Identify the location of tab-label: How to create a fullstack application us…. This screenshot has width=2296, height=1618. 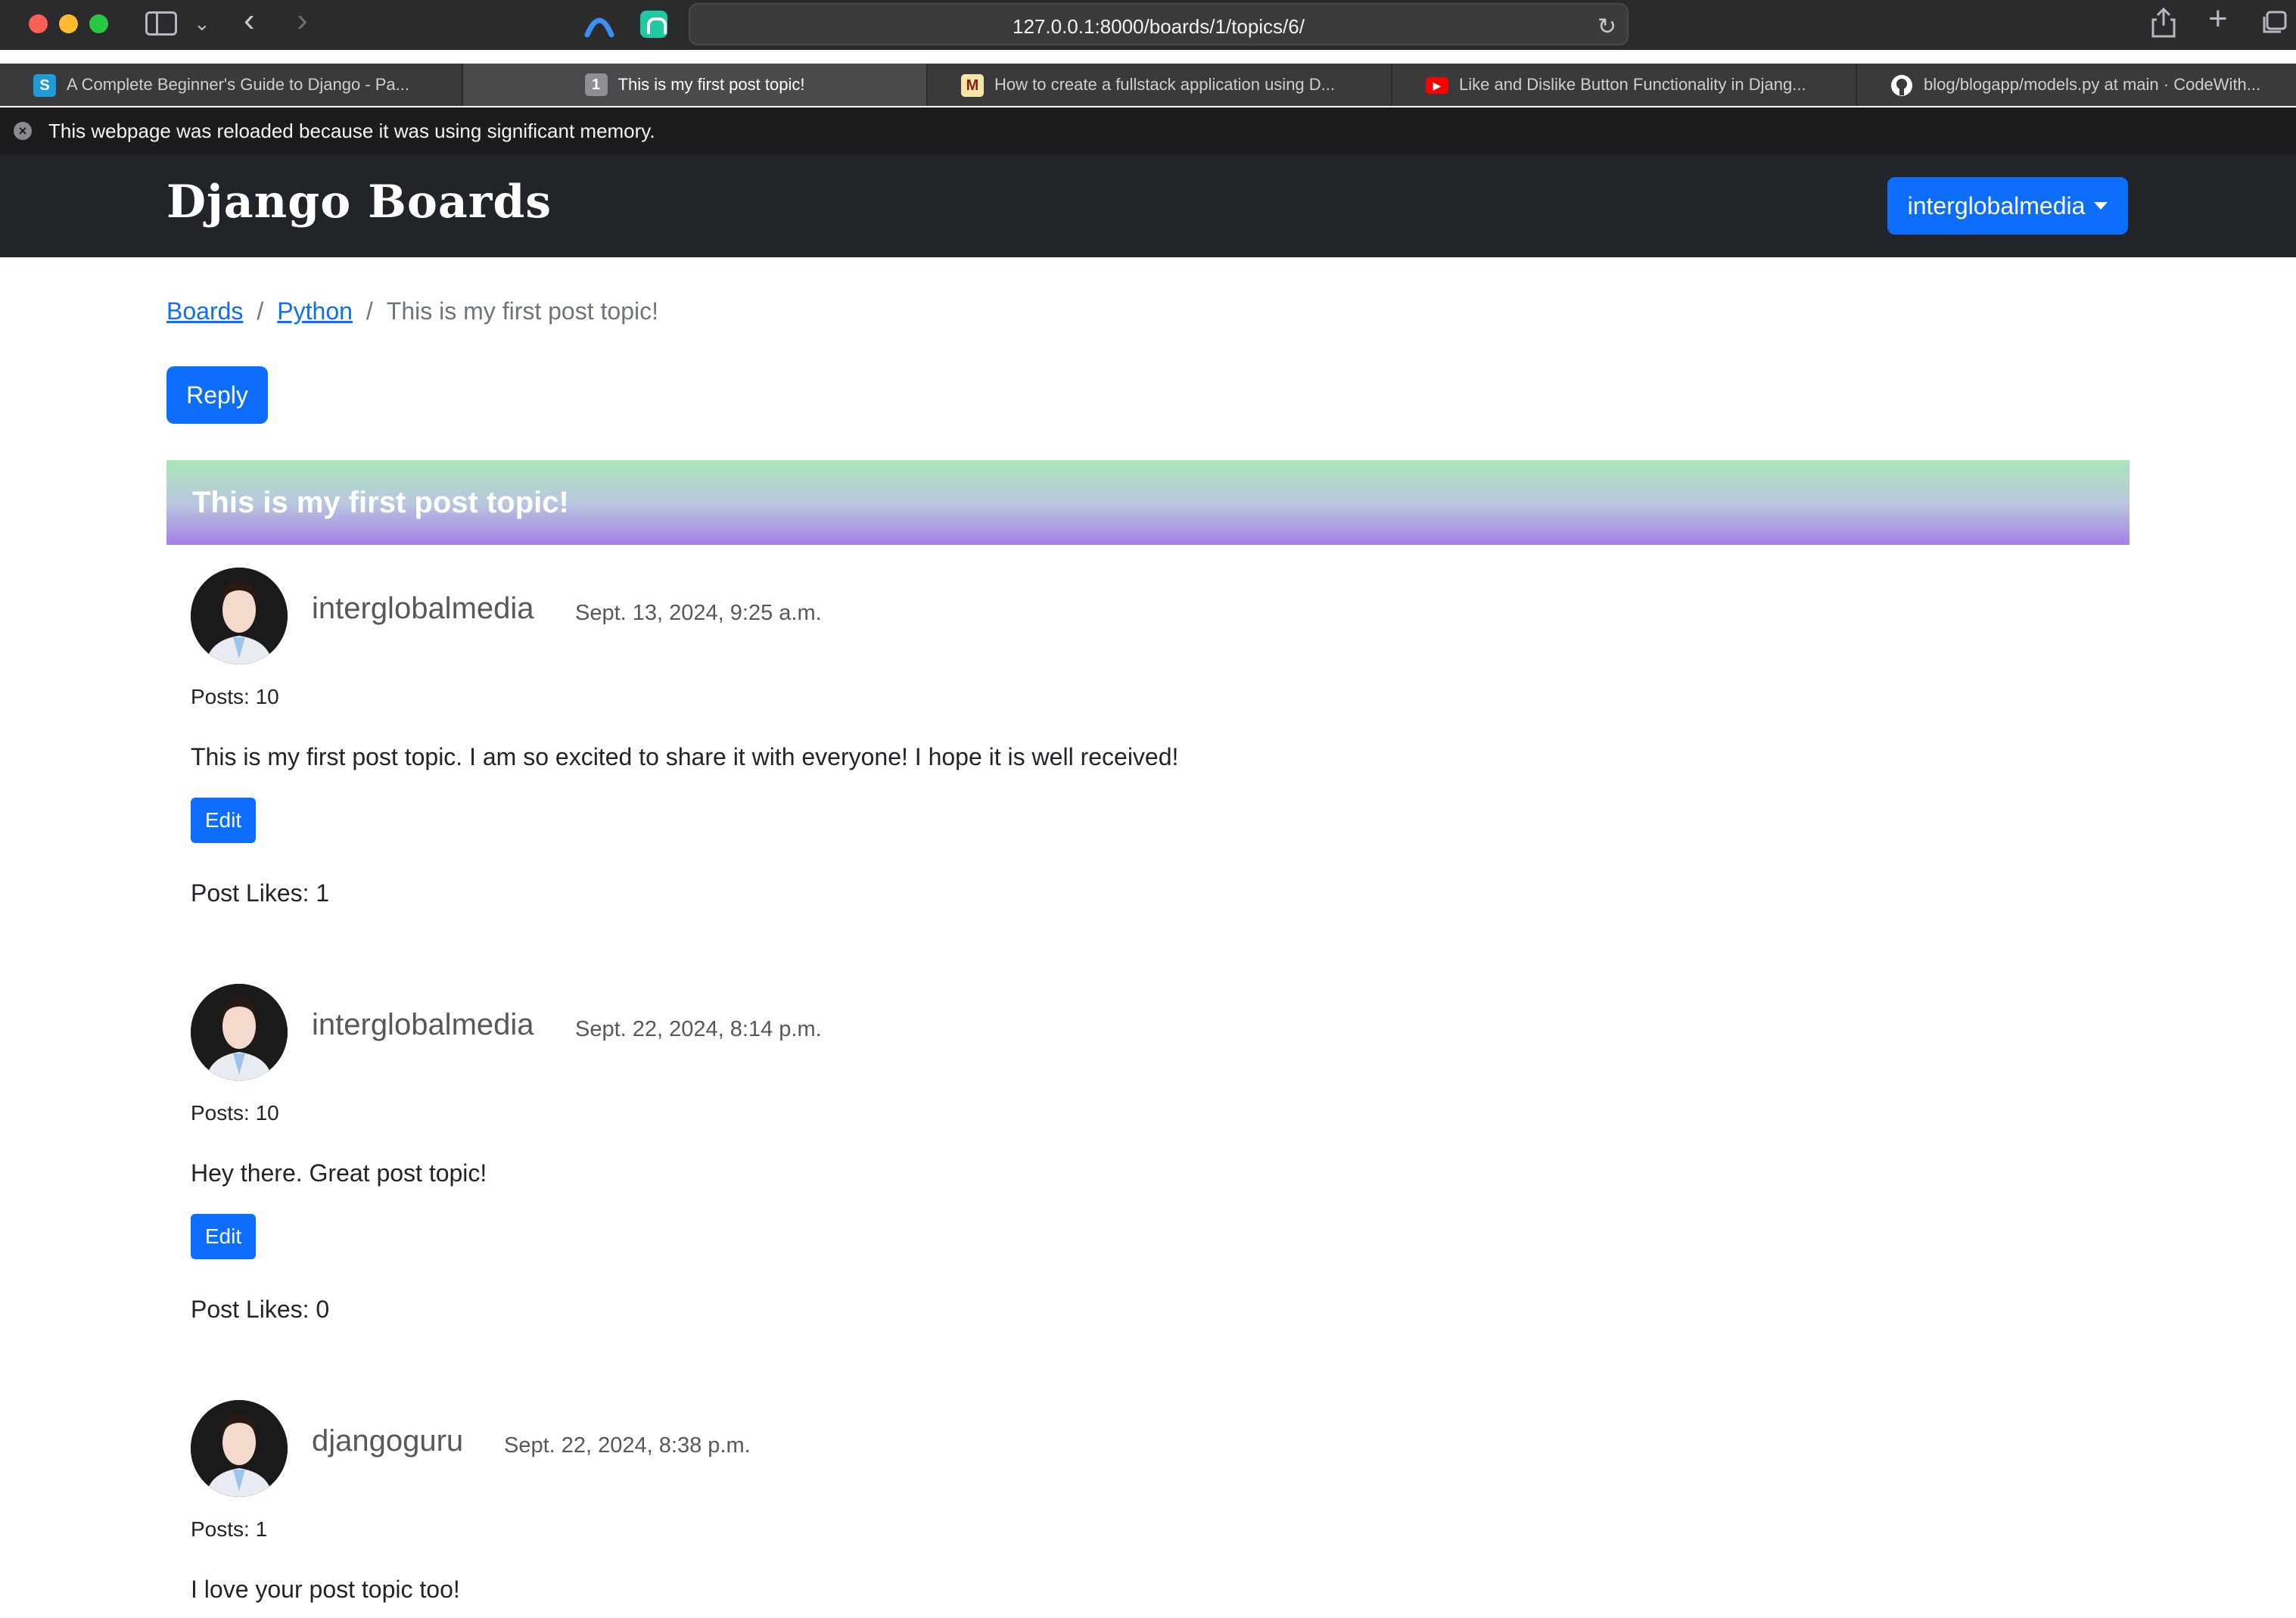
(1165, 85).